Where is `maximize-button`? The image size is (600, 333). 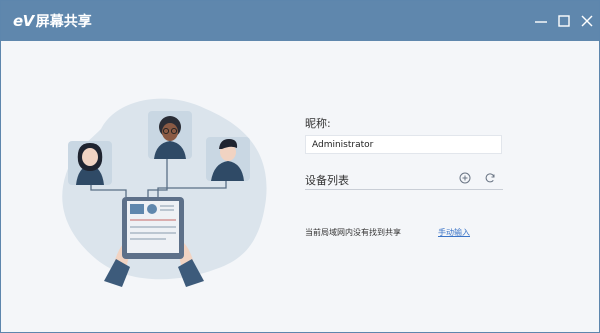 maximize-button is located at coordinates (564, 21).